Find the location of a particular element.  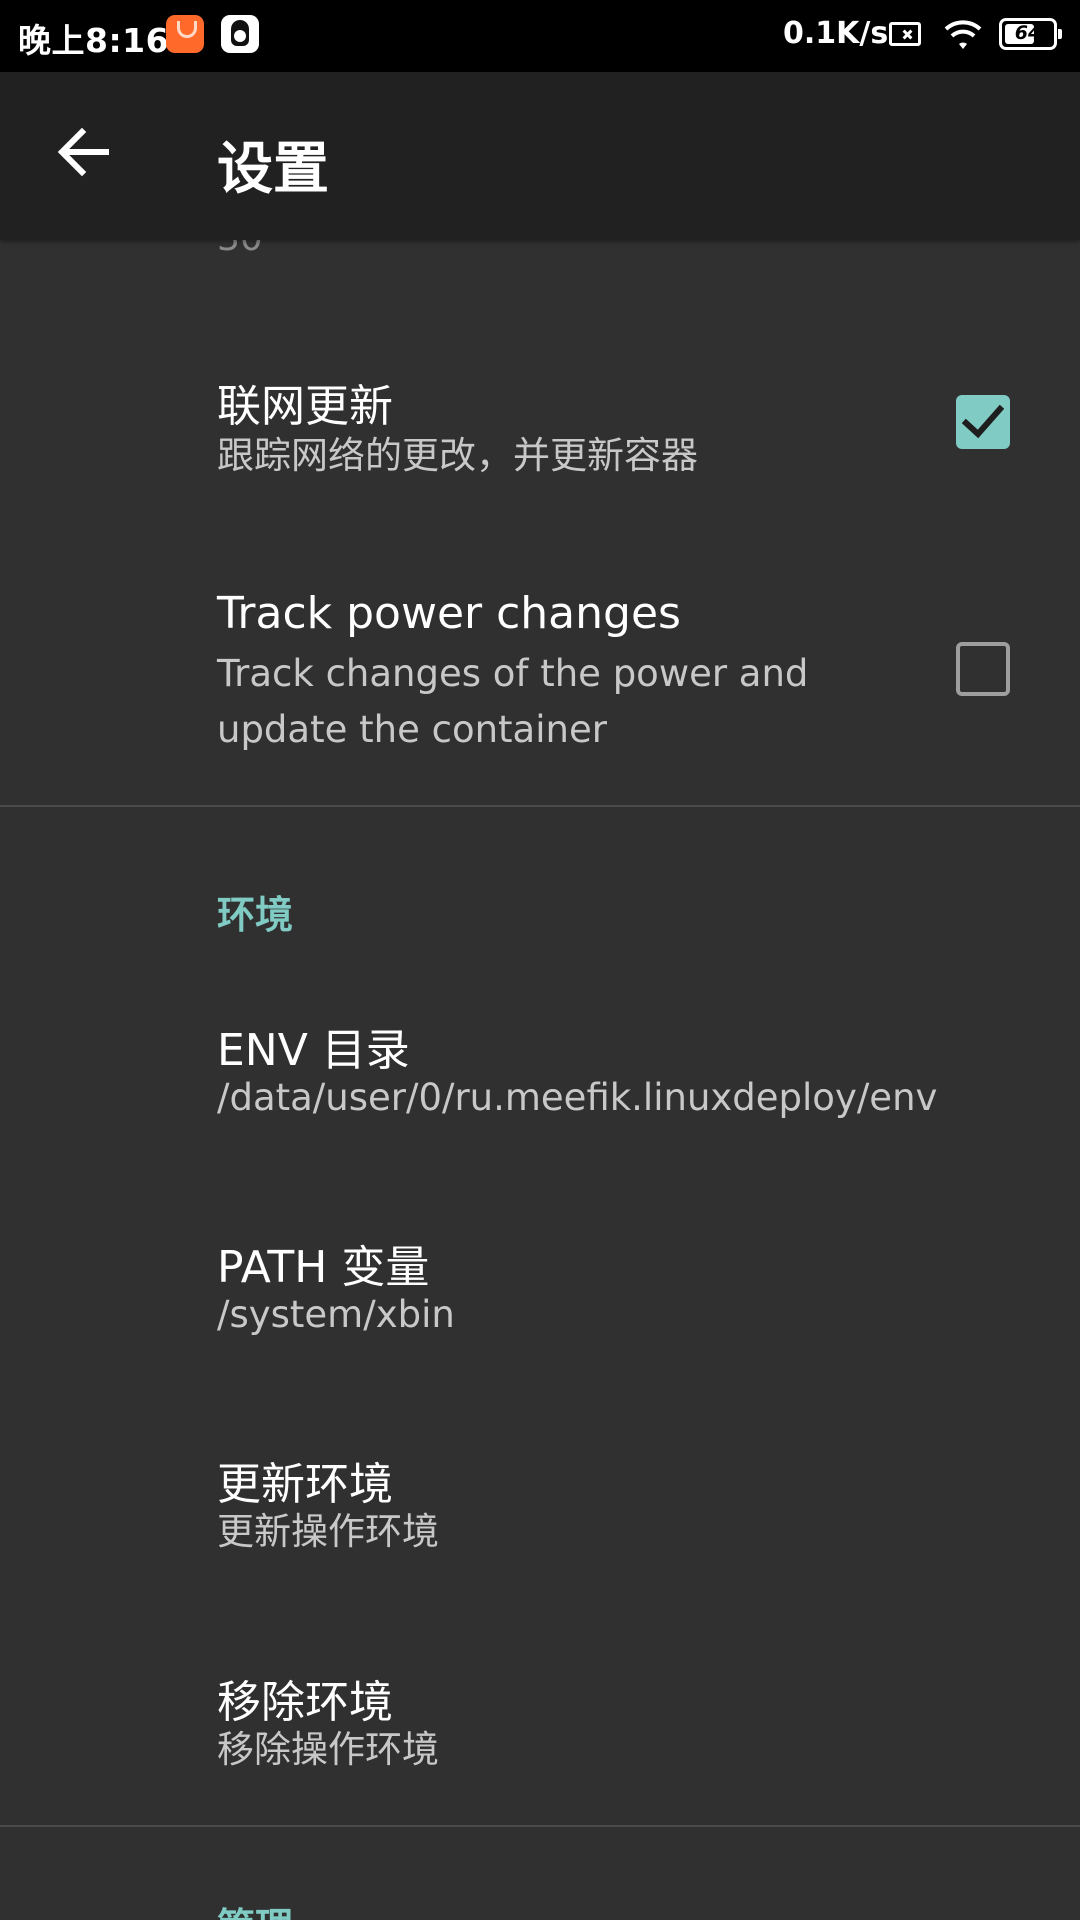

pref-title: 联网更新 is located at coordinates (305, 406).